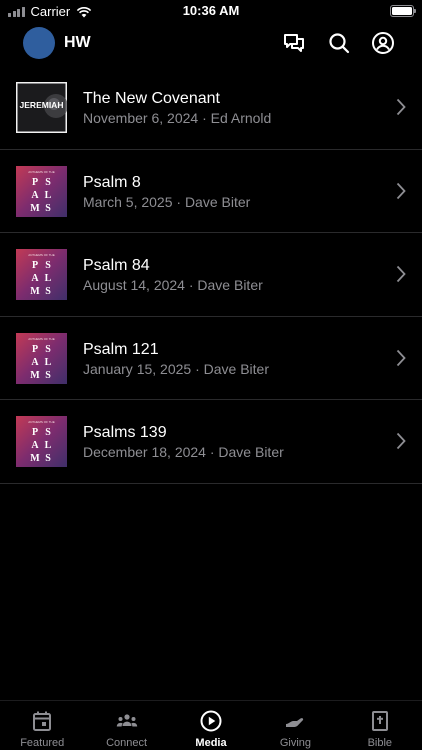 Image resolution: width=422 pixels, height=750 pixels. Describe the element at coordinates (151, 98) in the screenshot. I see `media-title: The New Covenant` at that location.